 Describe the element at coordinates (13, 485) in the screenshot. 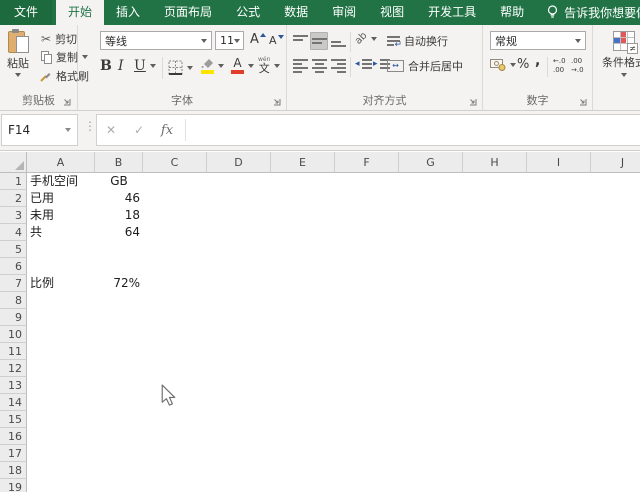

I see `row-header-19: 19` at that location.